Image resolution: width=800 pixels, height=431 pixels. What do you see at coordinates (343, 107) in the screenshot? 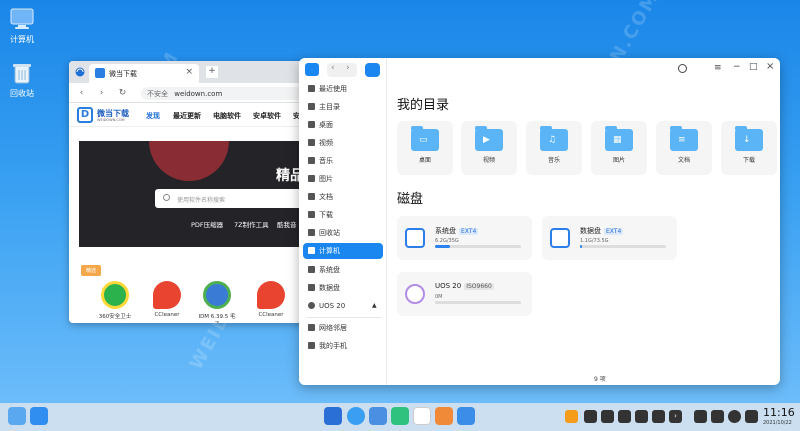
I see `sidebar-item-home: 主目录` at bounding box center [343, 107].